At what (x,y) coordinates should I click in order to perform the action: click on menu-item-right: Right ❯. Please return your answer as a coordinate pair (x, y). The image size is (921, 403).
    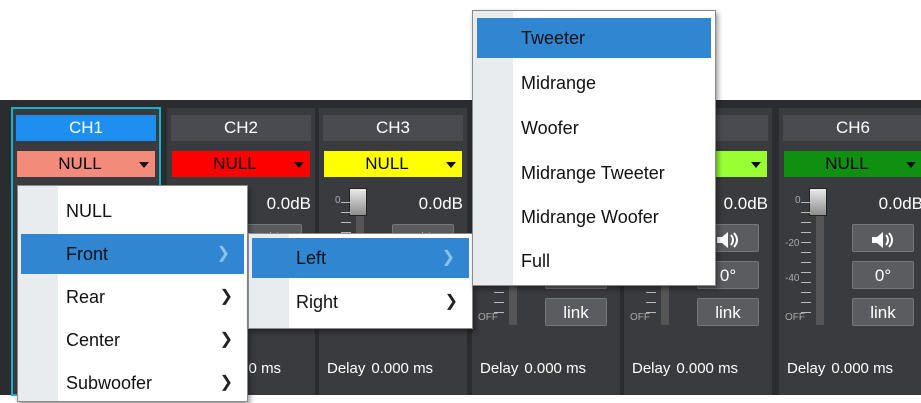
    Looking at the image, I should click on (360, 302).